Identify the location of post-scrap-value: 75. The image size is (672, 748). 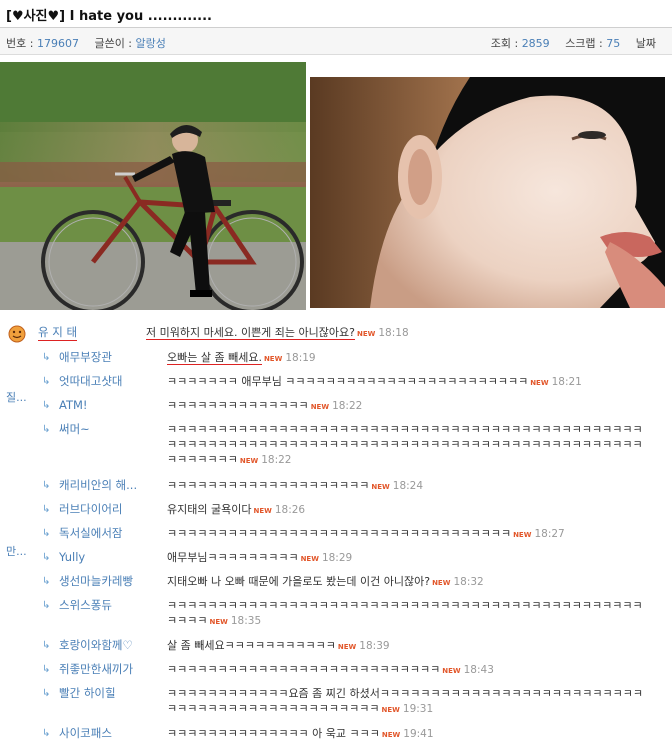
(613, 43).